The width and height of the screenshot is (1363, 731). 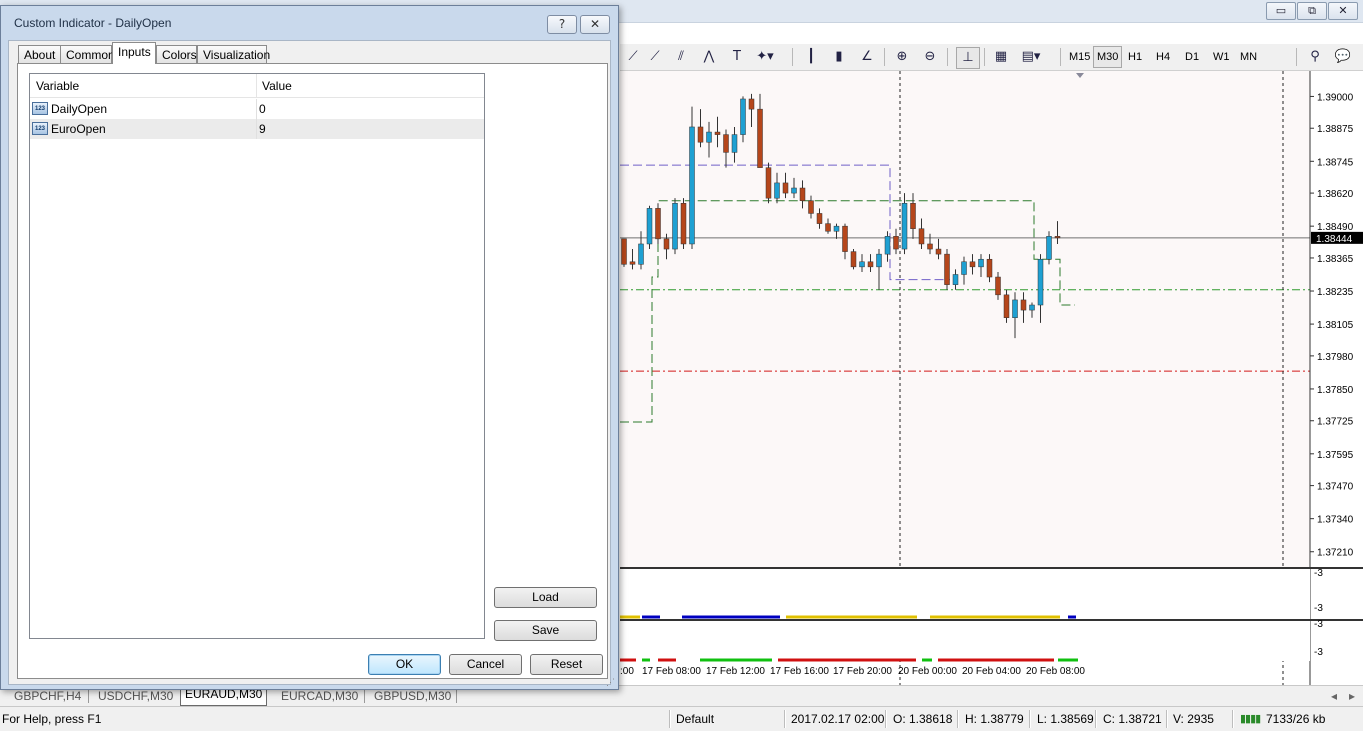 I want to click on reset-button: Reset, so click(x=566, y=664).